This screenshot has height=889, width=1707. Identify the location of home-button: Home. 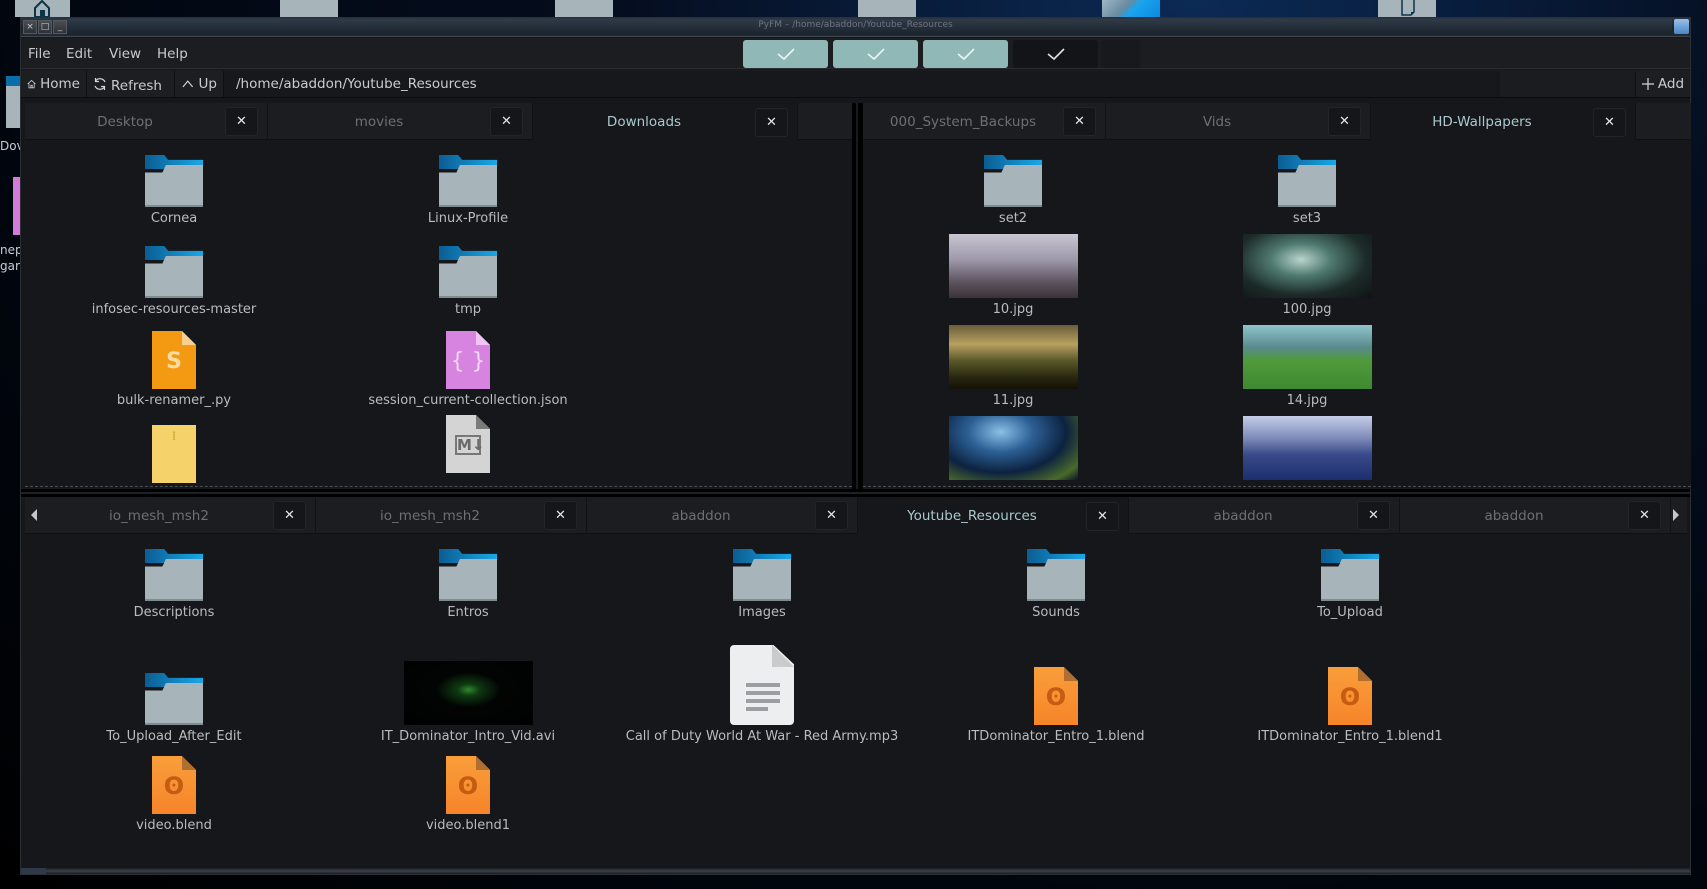
(54, 84).